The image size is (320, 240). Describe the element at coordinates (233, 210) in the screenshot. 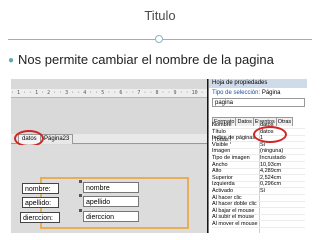

I see `property-name: Al bajar el mouse` at that location.